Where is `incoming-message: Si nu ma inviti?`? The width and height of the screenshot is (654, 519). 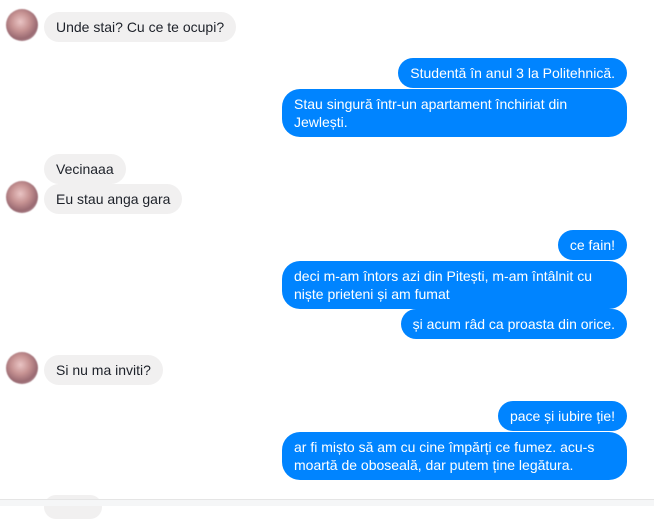 incoming-message: Si nu ma inviti? is located at coordinates (103, 370).